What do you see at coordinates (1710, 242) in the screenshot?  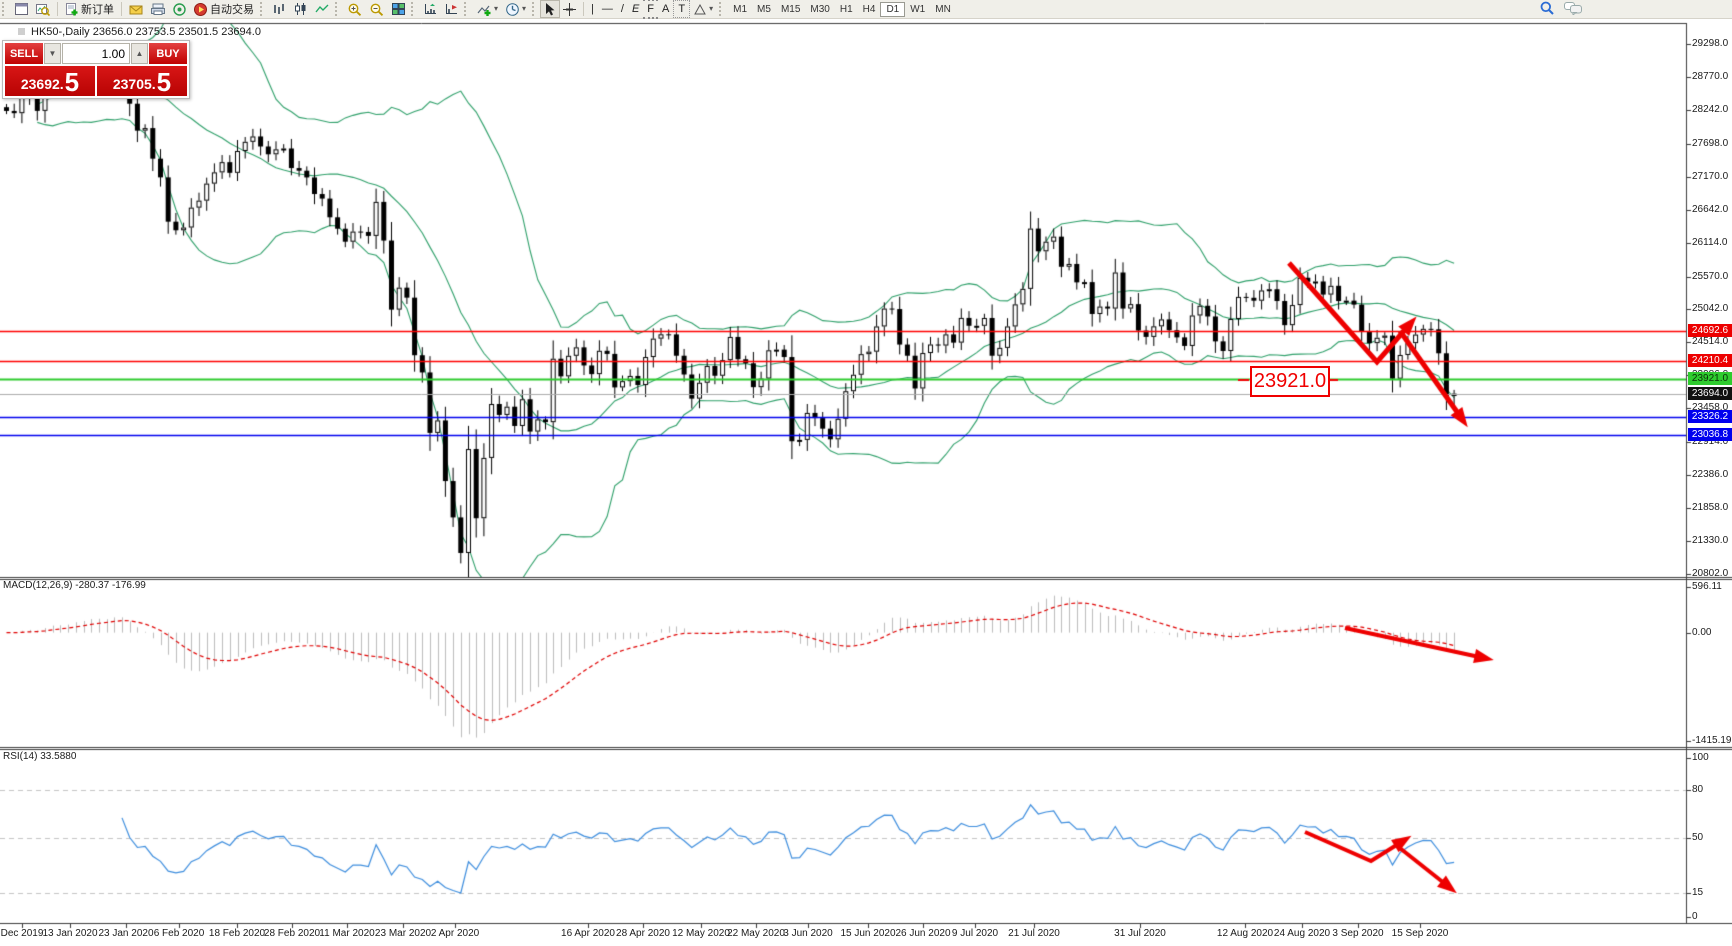 I see `price-tick-label: 26114.0` at bounding box center [1710, 242].